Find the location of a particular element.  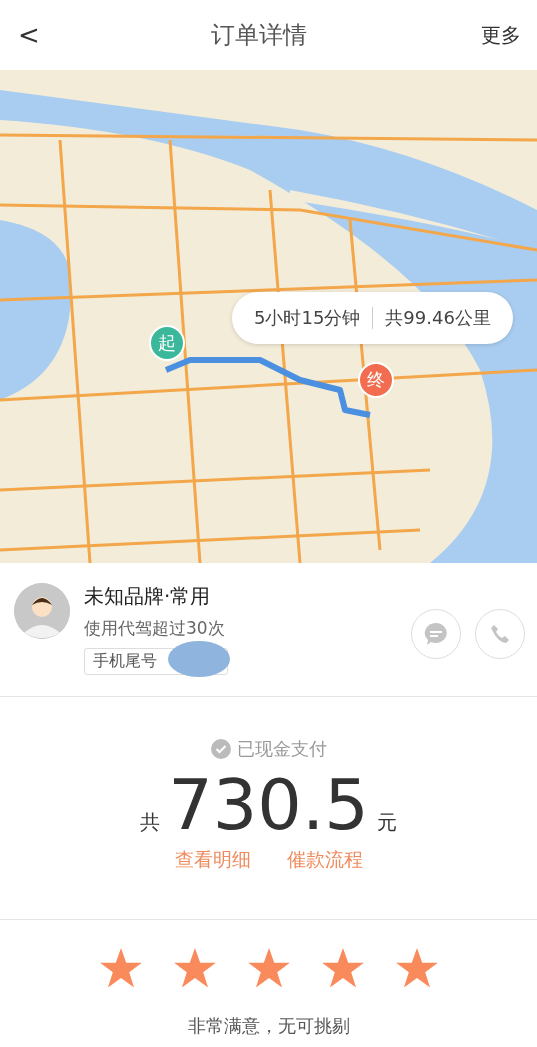

redaction-mark is located at coordinates (199, 659).